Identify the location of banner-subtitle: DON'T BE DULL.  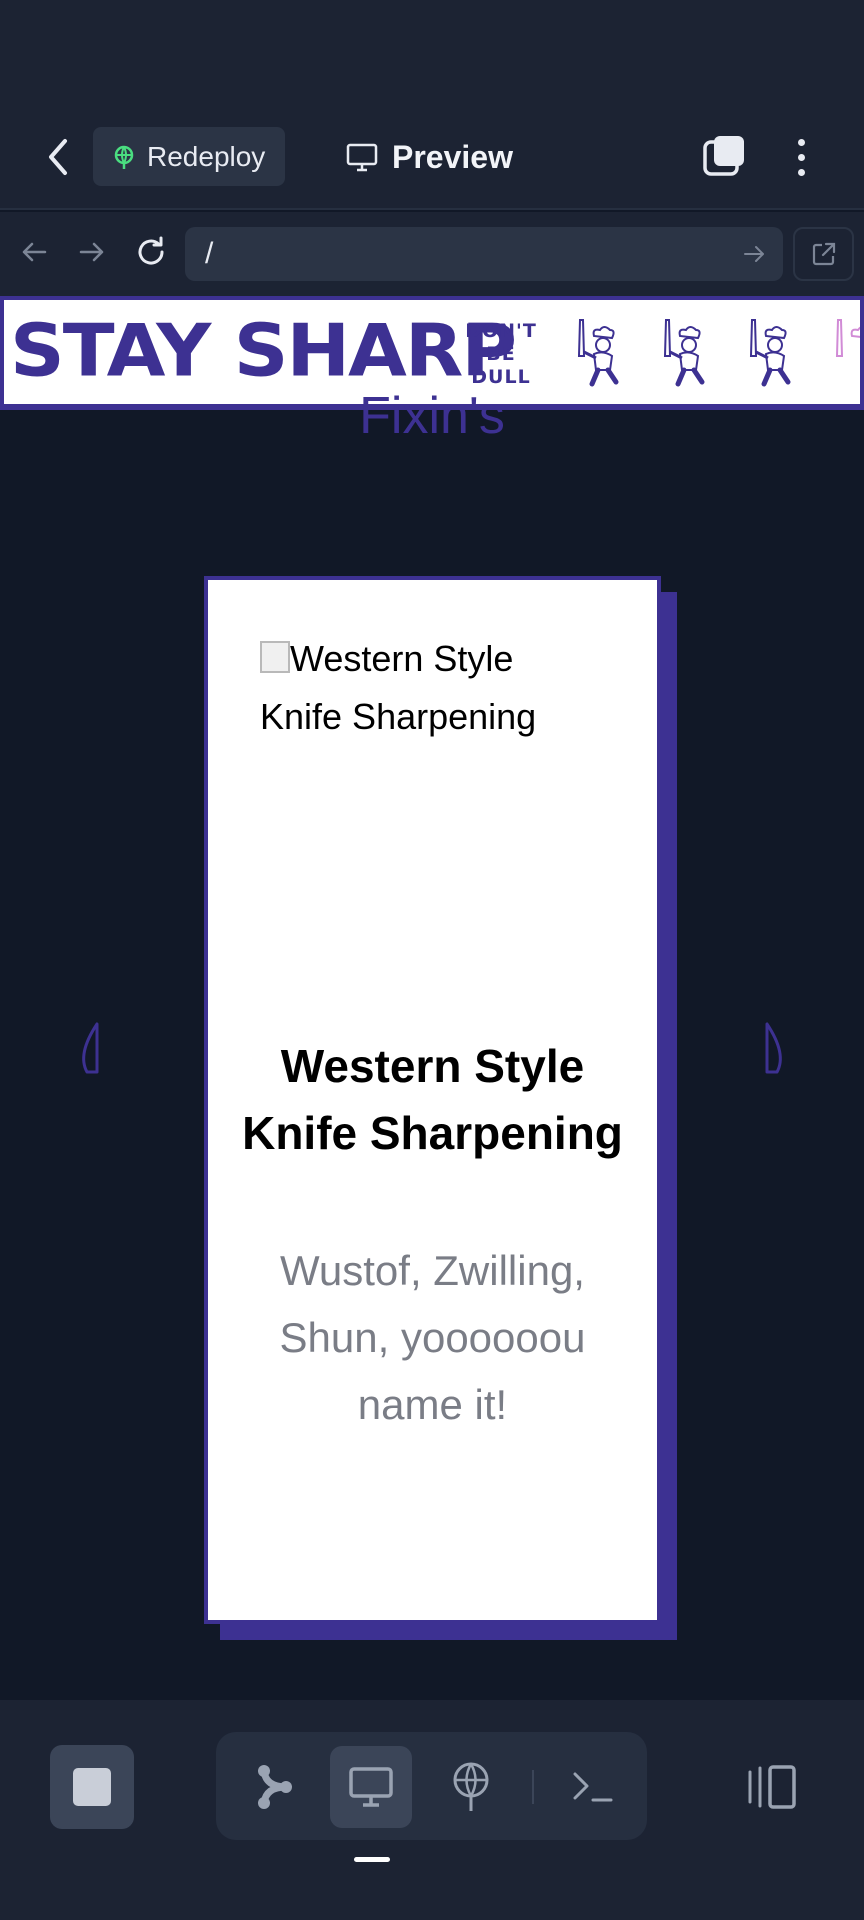
(501, 354).